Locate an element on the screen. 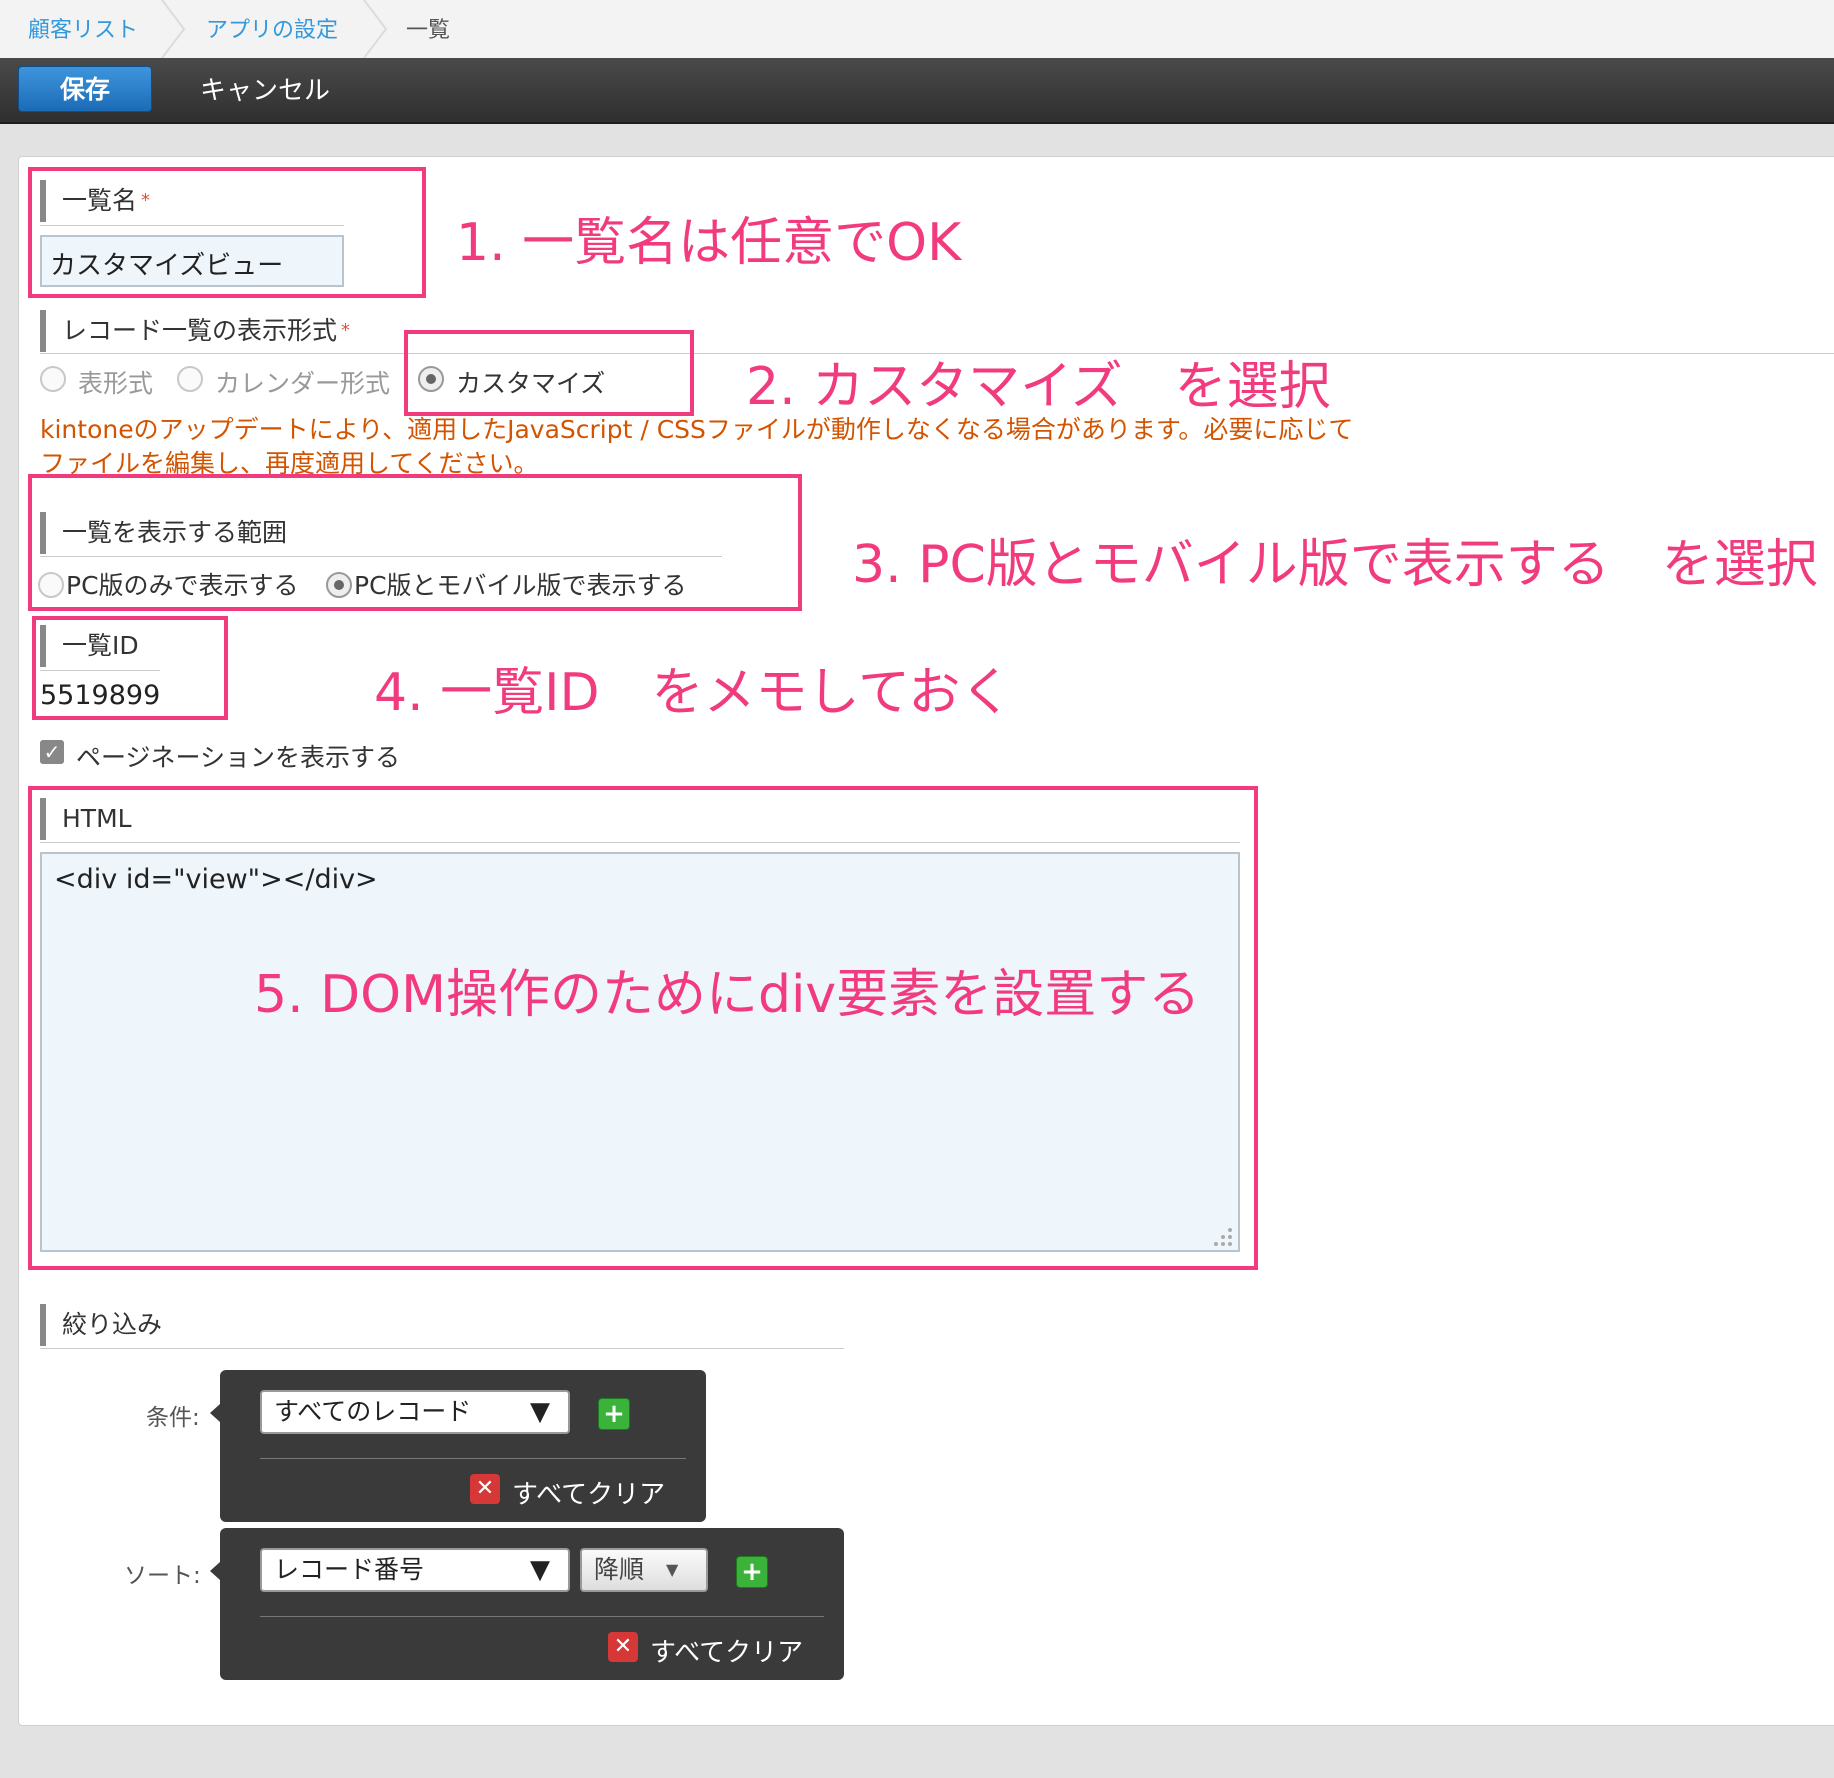  sort-label: ソート: is located at coordinates (162, 1576).